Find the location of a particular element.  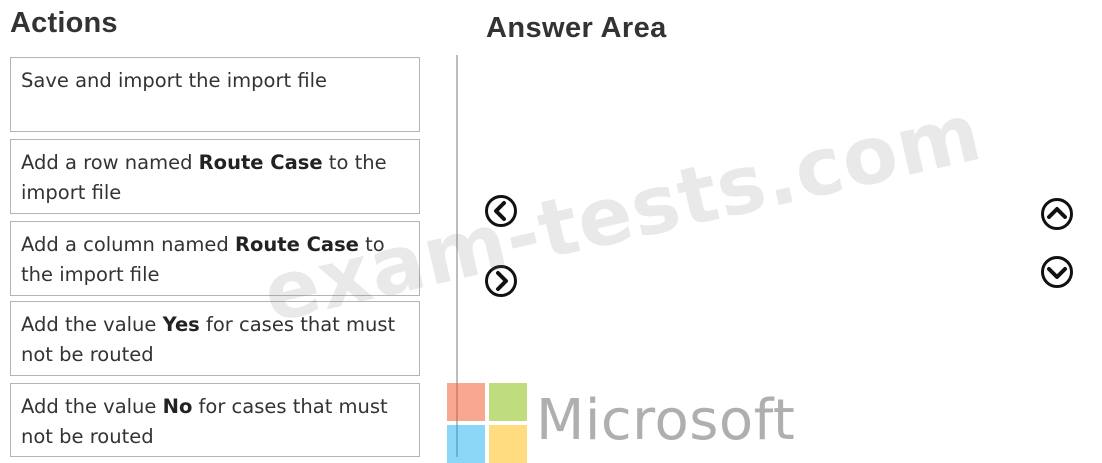

move-right-button is located at coordinates (501, 281).